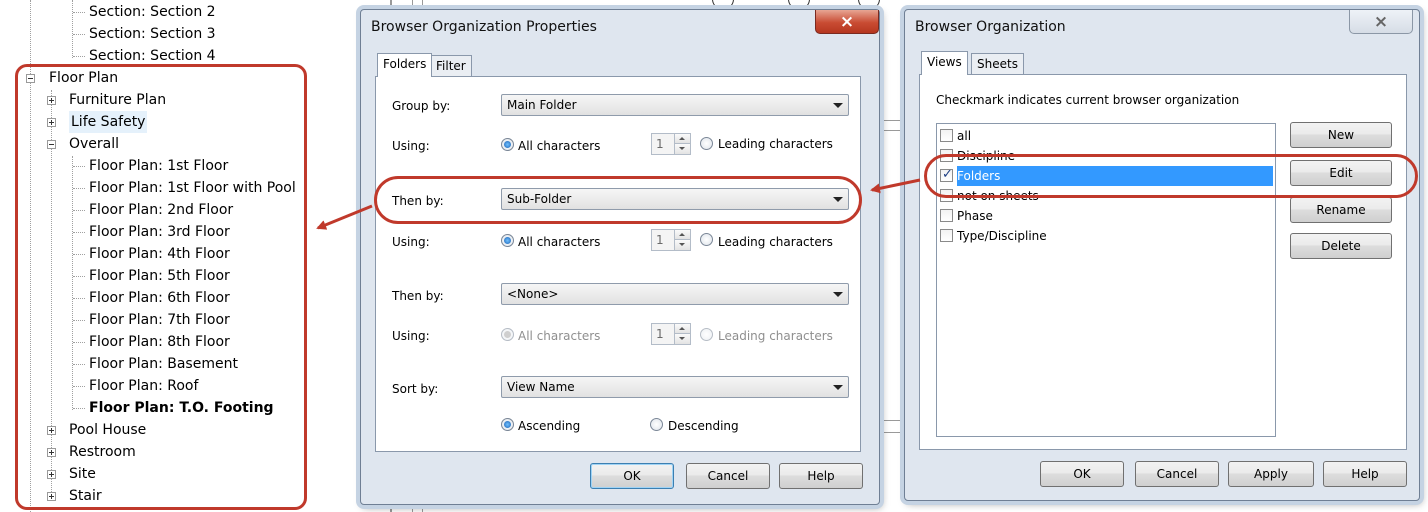 The image size is (1428, 512). Describe the element at coordinates (1271, 474) in the screenshot. I see `apply-button: Apply` at that location.